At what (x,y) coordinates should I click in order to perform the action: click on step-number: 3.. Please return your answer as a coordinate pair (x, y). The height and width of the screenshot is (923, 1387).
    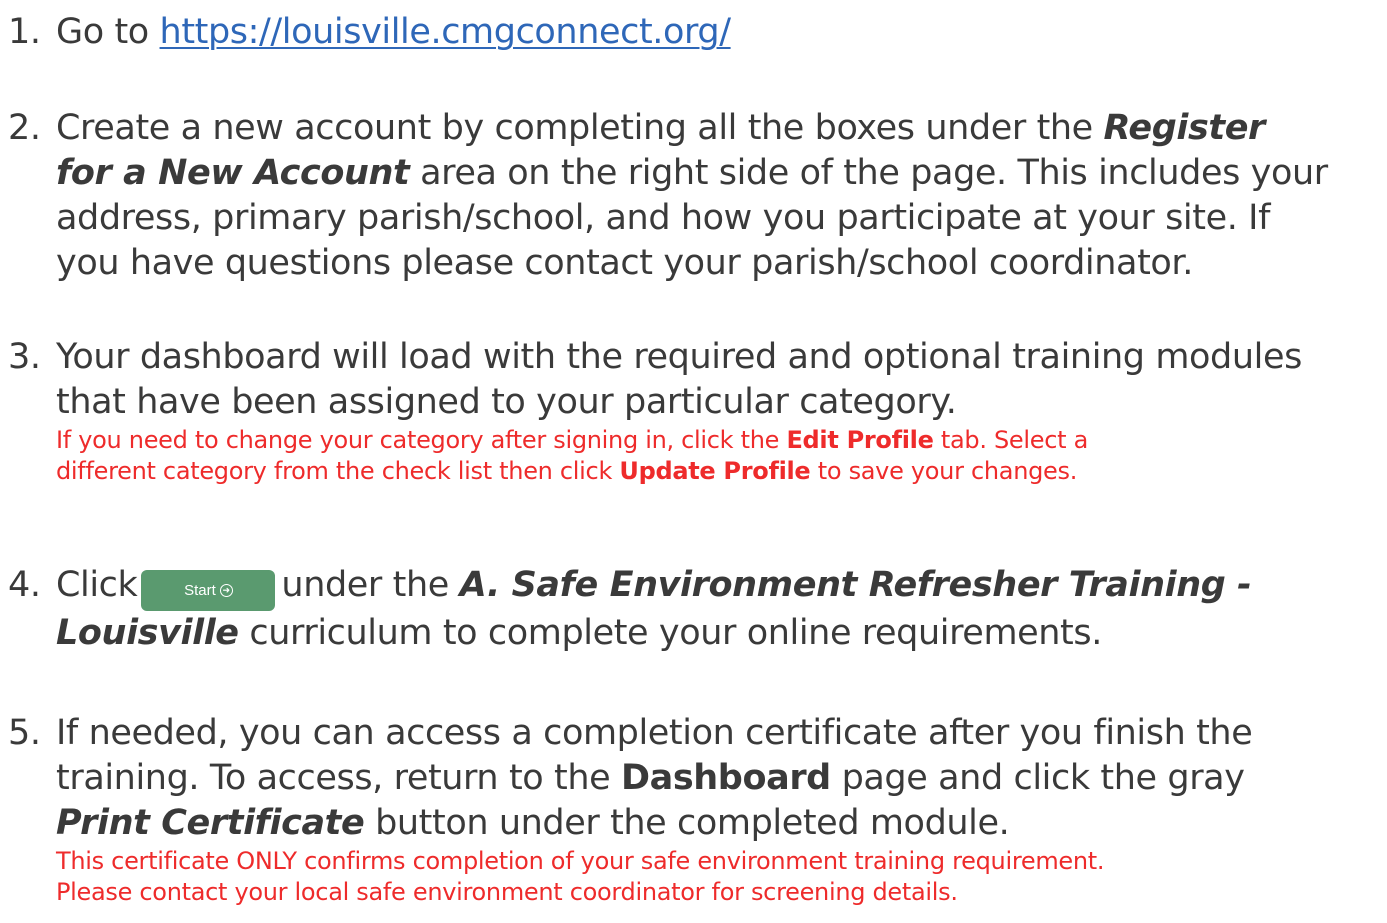
    Looking at the image, I should click on (24, 357).